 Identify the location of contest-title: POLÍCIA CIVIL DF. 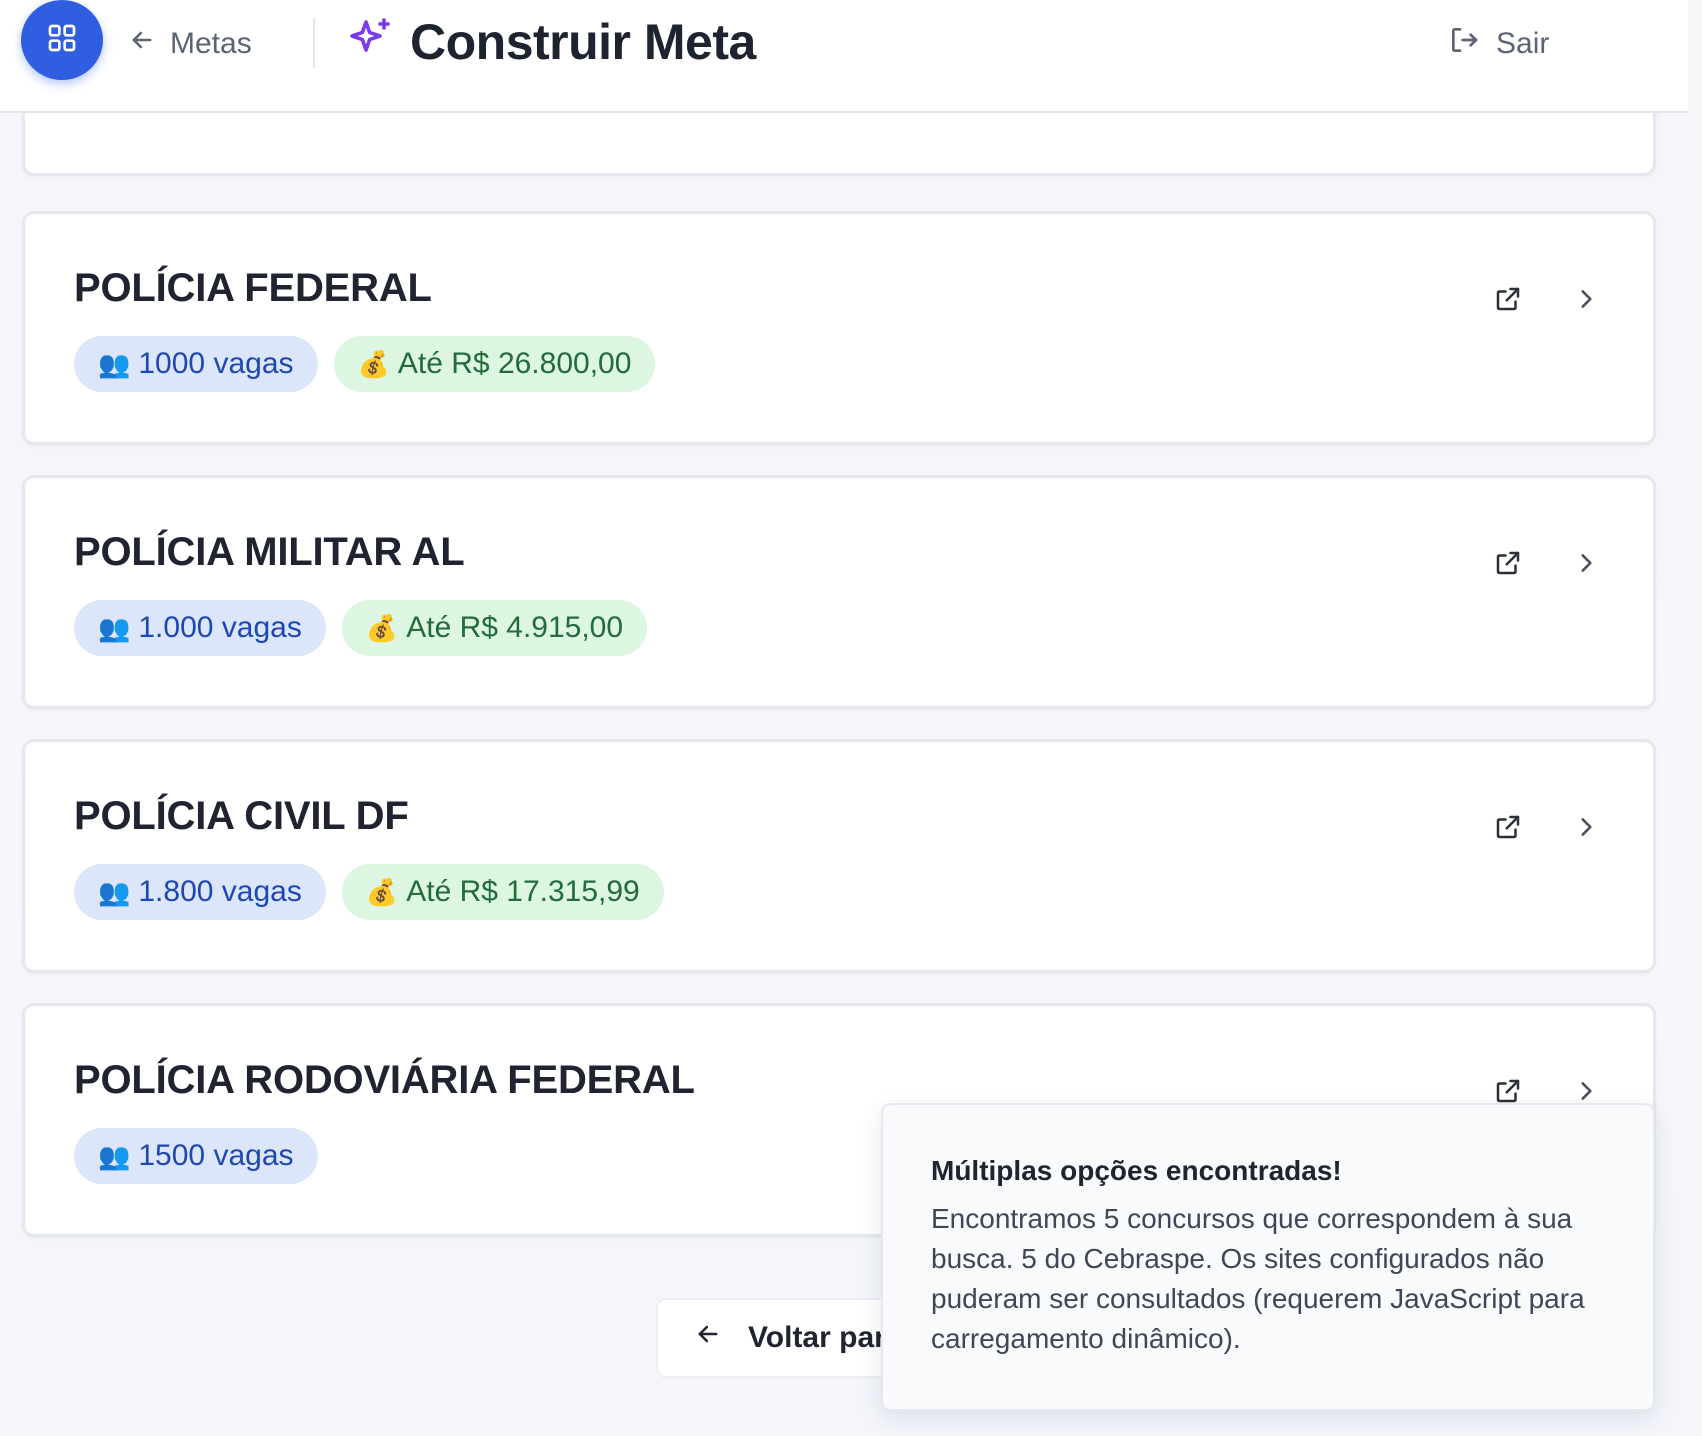
(241, 816).